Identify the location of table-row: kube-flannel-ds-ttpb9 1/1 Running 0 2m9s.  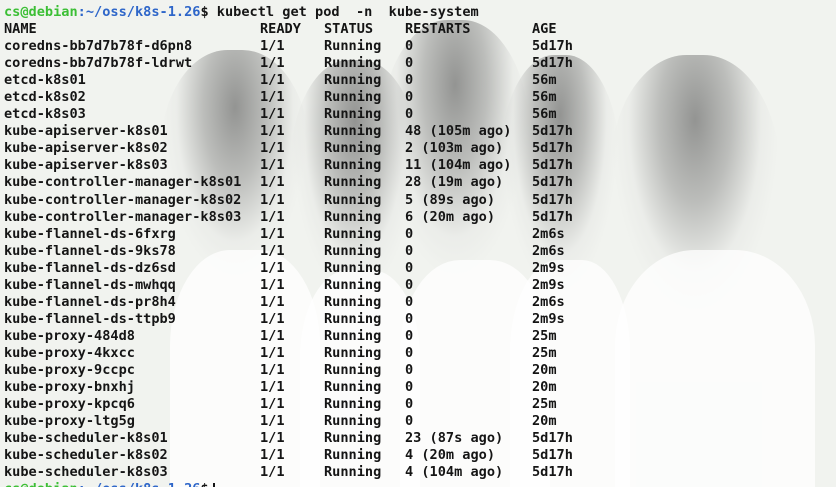
(420, 319).